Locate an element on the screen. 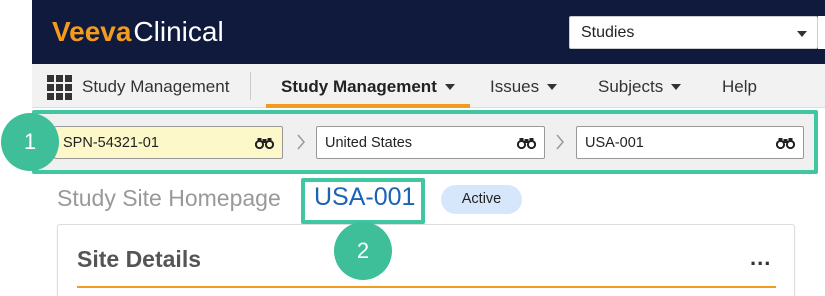 This screenshot has height=296, width=825. callout-badge-1: 1 is located at coordinates (30, 142).